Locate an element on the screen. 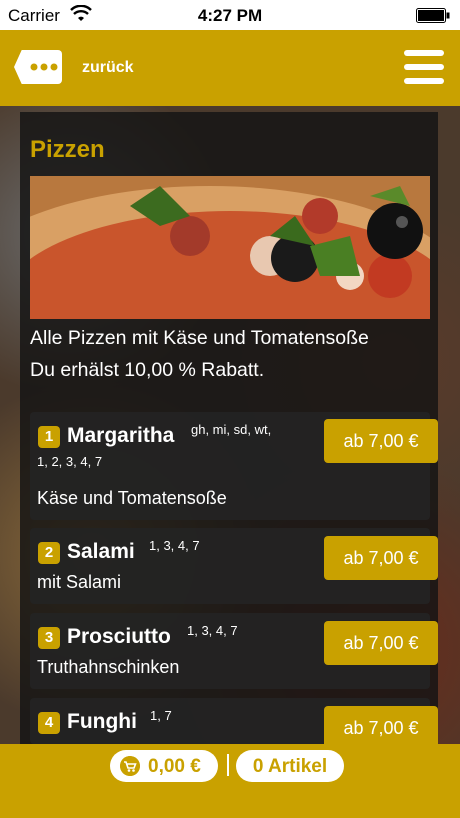 The height and width of the screenshot is (818, 460). clock: 4:27 PM is located at coordinates (230, 15).